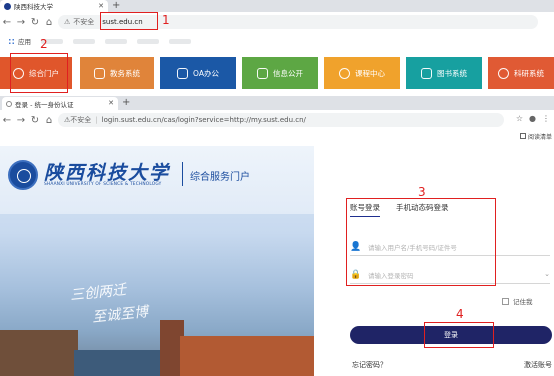 Image resolution: width=554 pixels, height=376 pixels. Describe the element at coordinates (107, 173) in the screenshot. I see `university-name-cn: 陕西科技大学` at that location.